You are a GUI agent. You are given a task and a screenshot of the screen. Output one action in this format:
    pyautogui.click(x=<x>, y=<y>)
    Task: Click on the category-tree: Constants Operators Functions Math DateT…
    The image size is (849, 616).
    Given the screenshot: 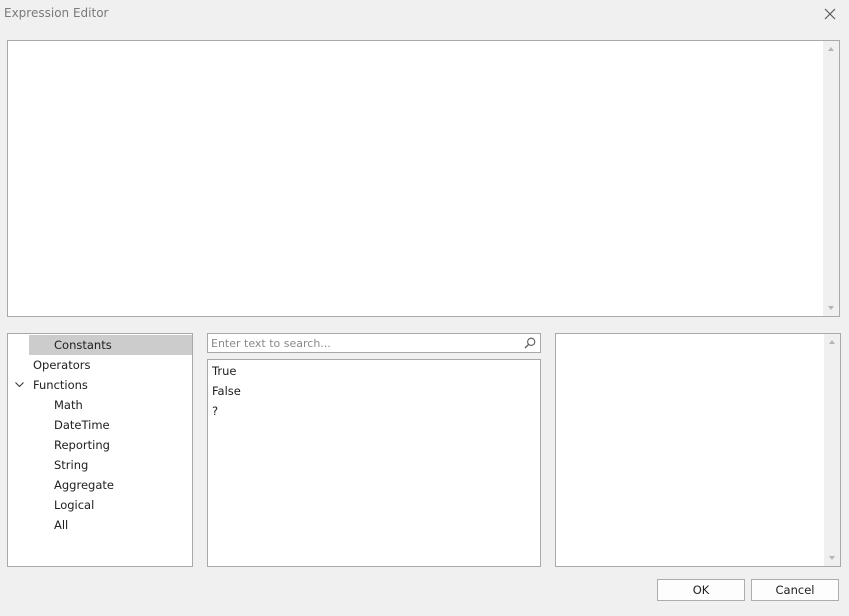 What is the action you would take?
    pyautogui.click(x=100, y=450)
    